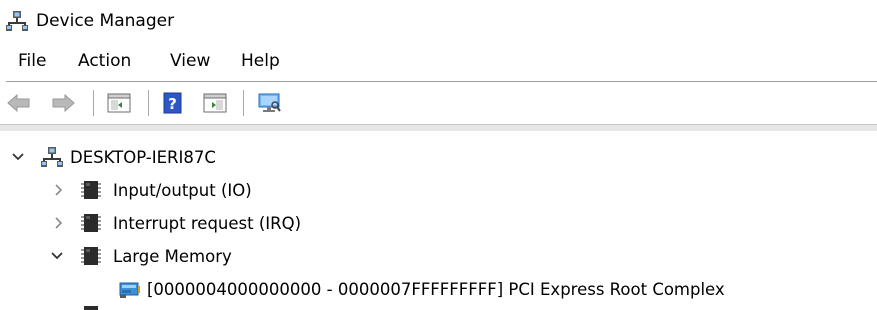  What do you see at coordinates (172, 257) in the screenshot?
I see `tree-node-label: Large Memory` at bounding box center [172, 257].